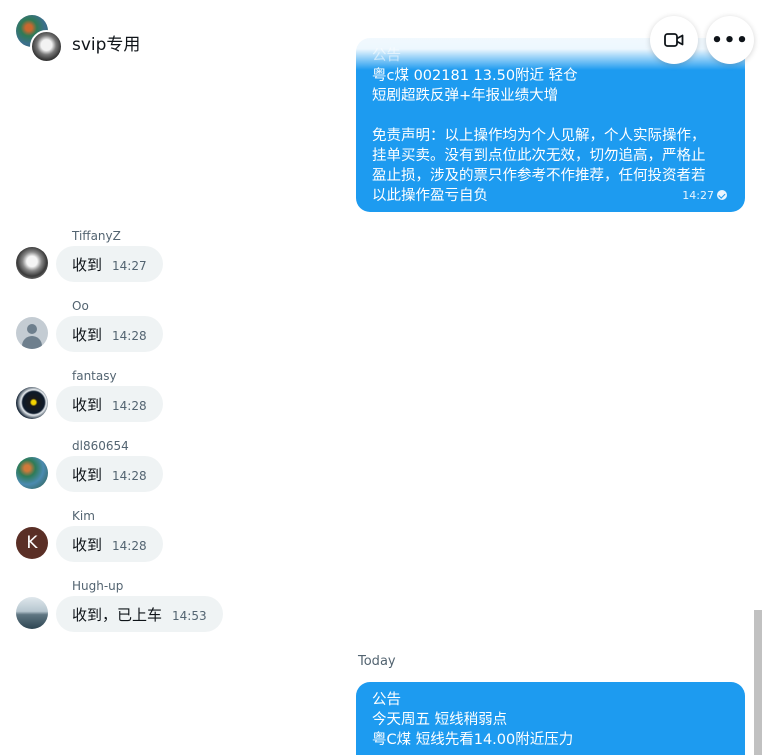  What do you see at coordinates (97, 586) in the screenshot?
I see `sender-name: Hugh-up` at bounding box center [97, 586].